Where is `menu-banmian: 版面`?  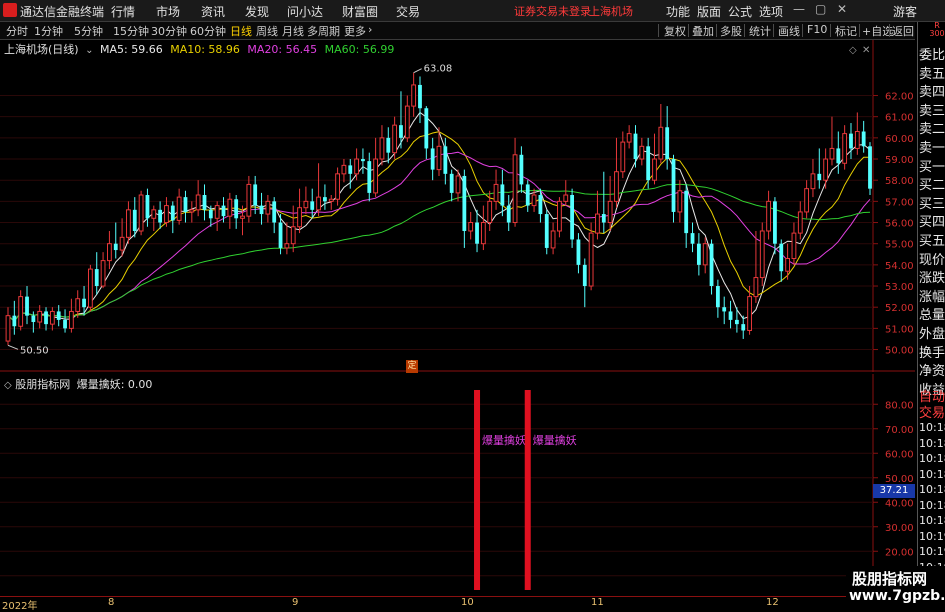
menu-banmian: 版面 is located at coordinates (709, 11).